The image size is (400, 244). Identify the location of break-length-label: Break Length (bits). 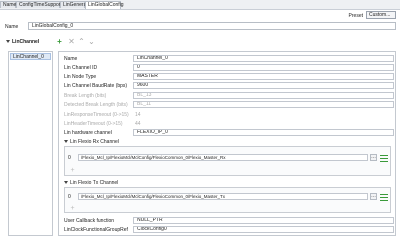
(85, 96).